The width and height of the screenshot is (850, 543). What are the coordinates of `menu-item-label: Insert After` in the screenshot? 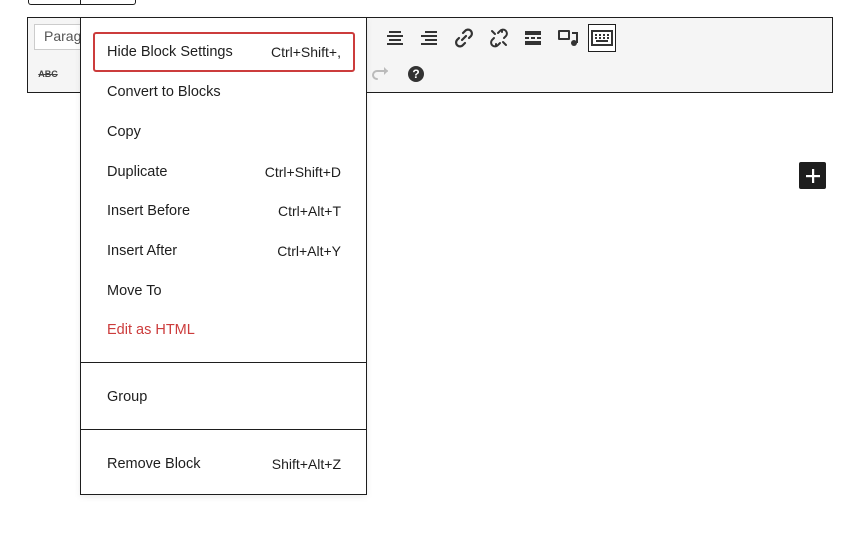 It's located at (142, 251).